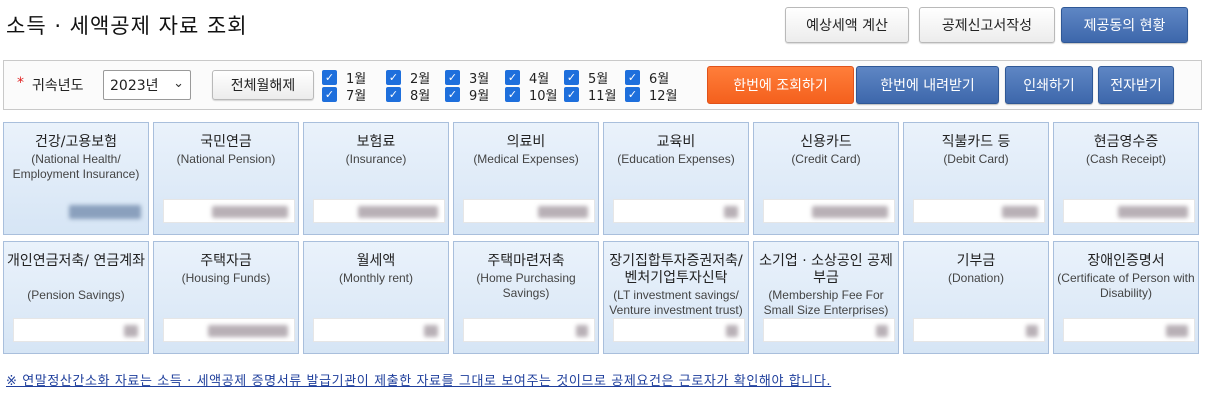  I want to click on page-title: 소득 · 세액공제 자료 조회, so click(127, 26).